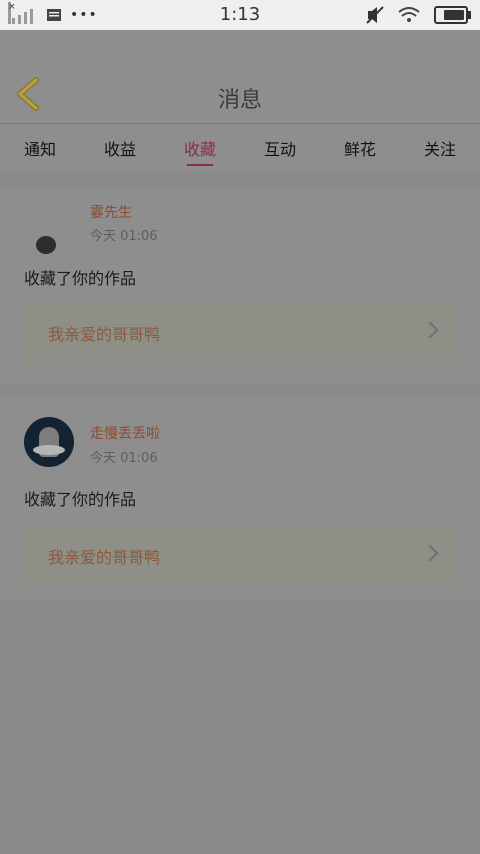  I want to click on status-right, so click(418, 15).